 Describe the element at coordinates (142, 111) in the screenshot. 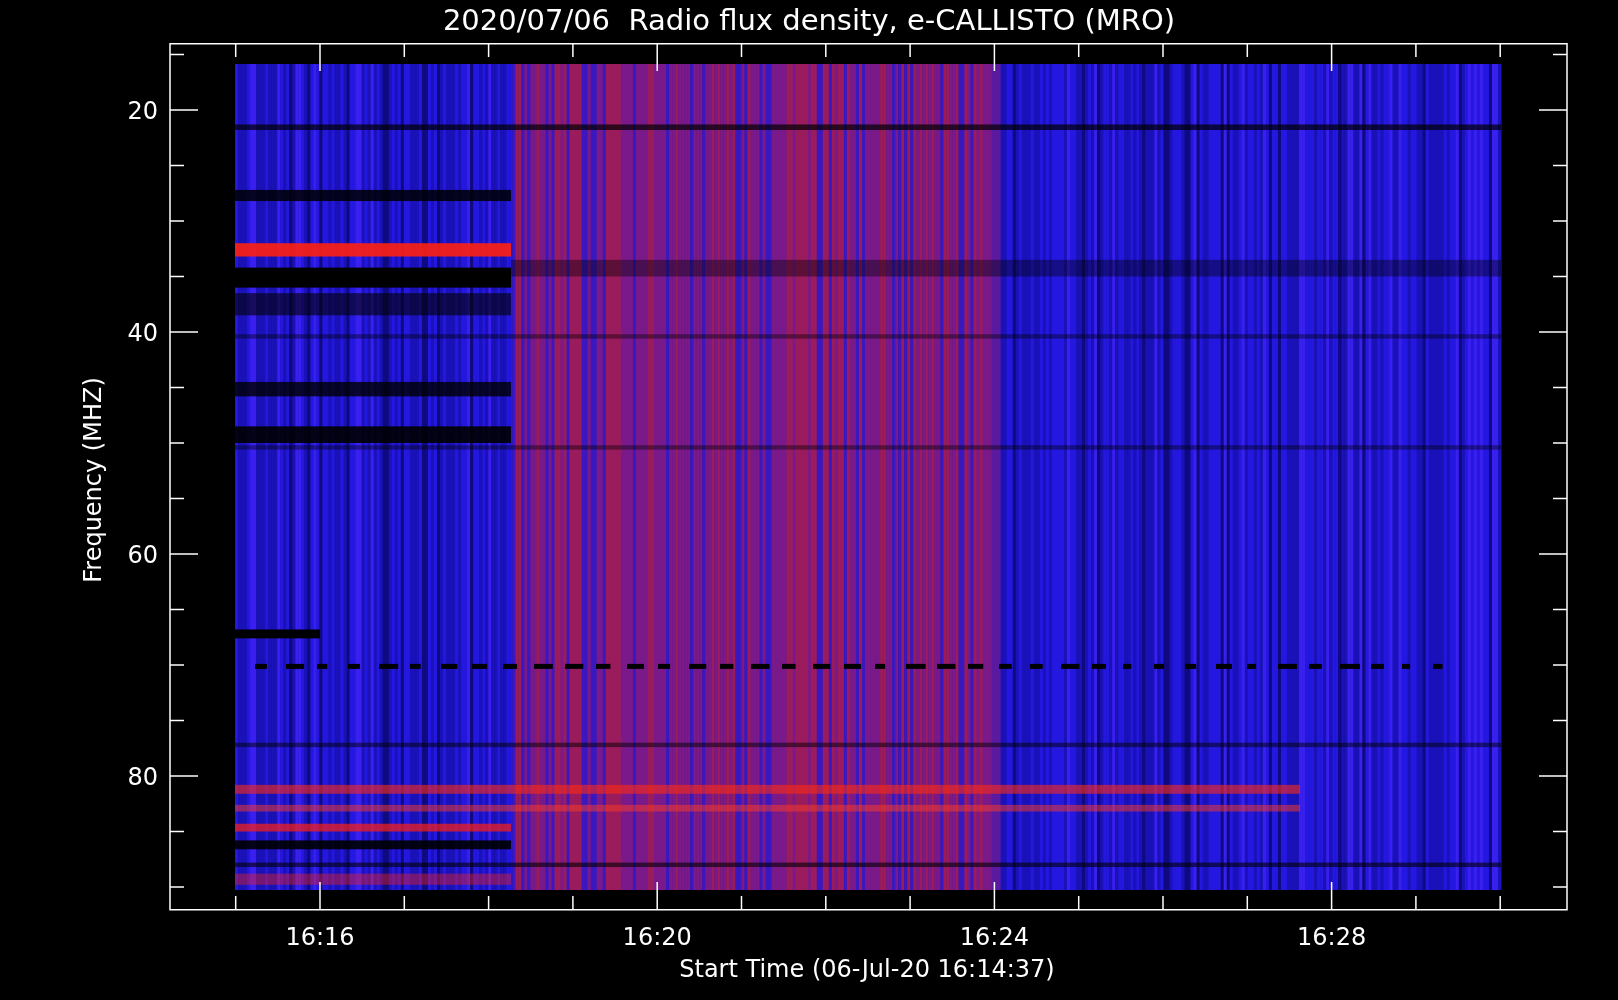

I see `axis-tick-label: 20` at that location.